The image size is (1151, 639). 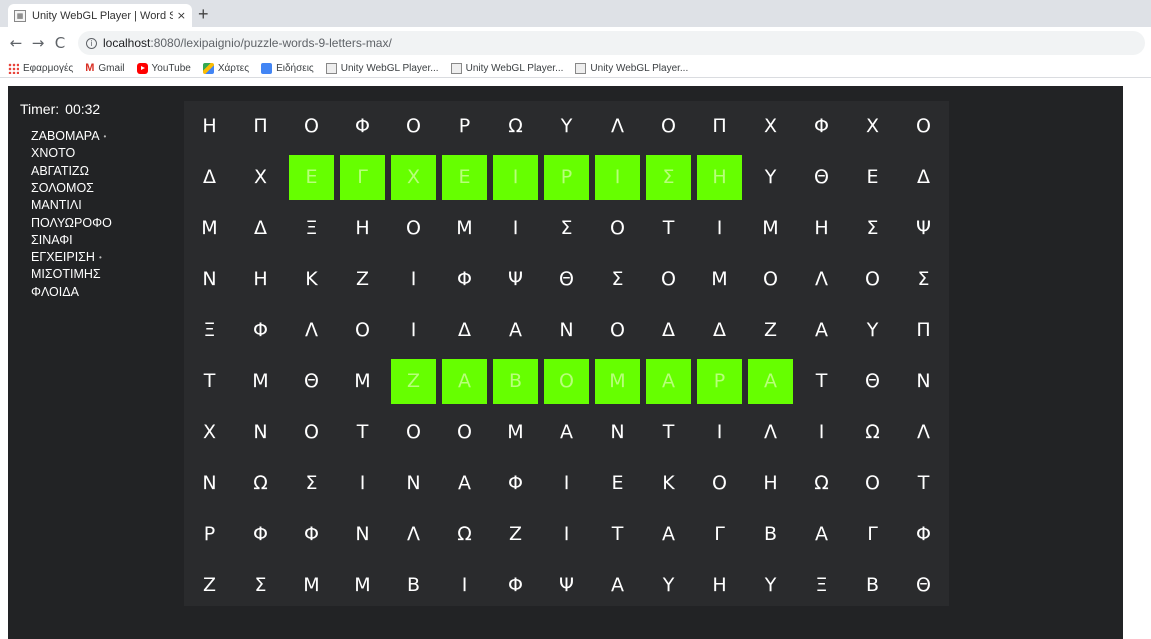 I want to click on back-icon: ←, so click(x=16, y=43).